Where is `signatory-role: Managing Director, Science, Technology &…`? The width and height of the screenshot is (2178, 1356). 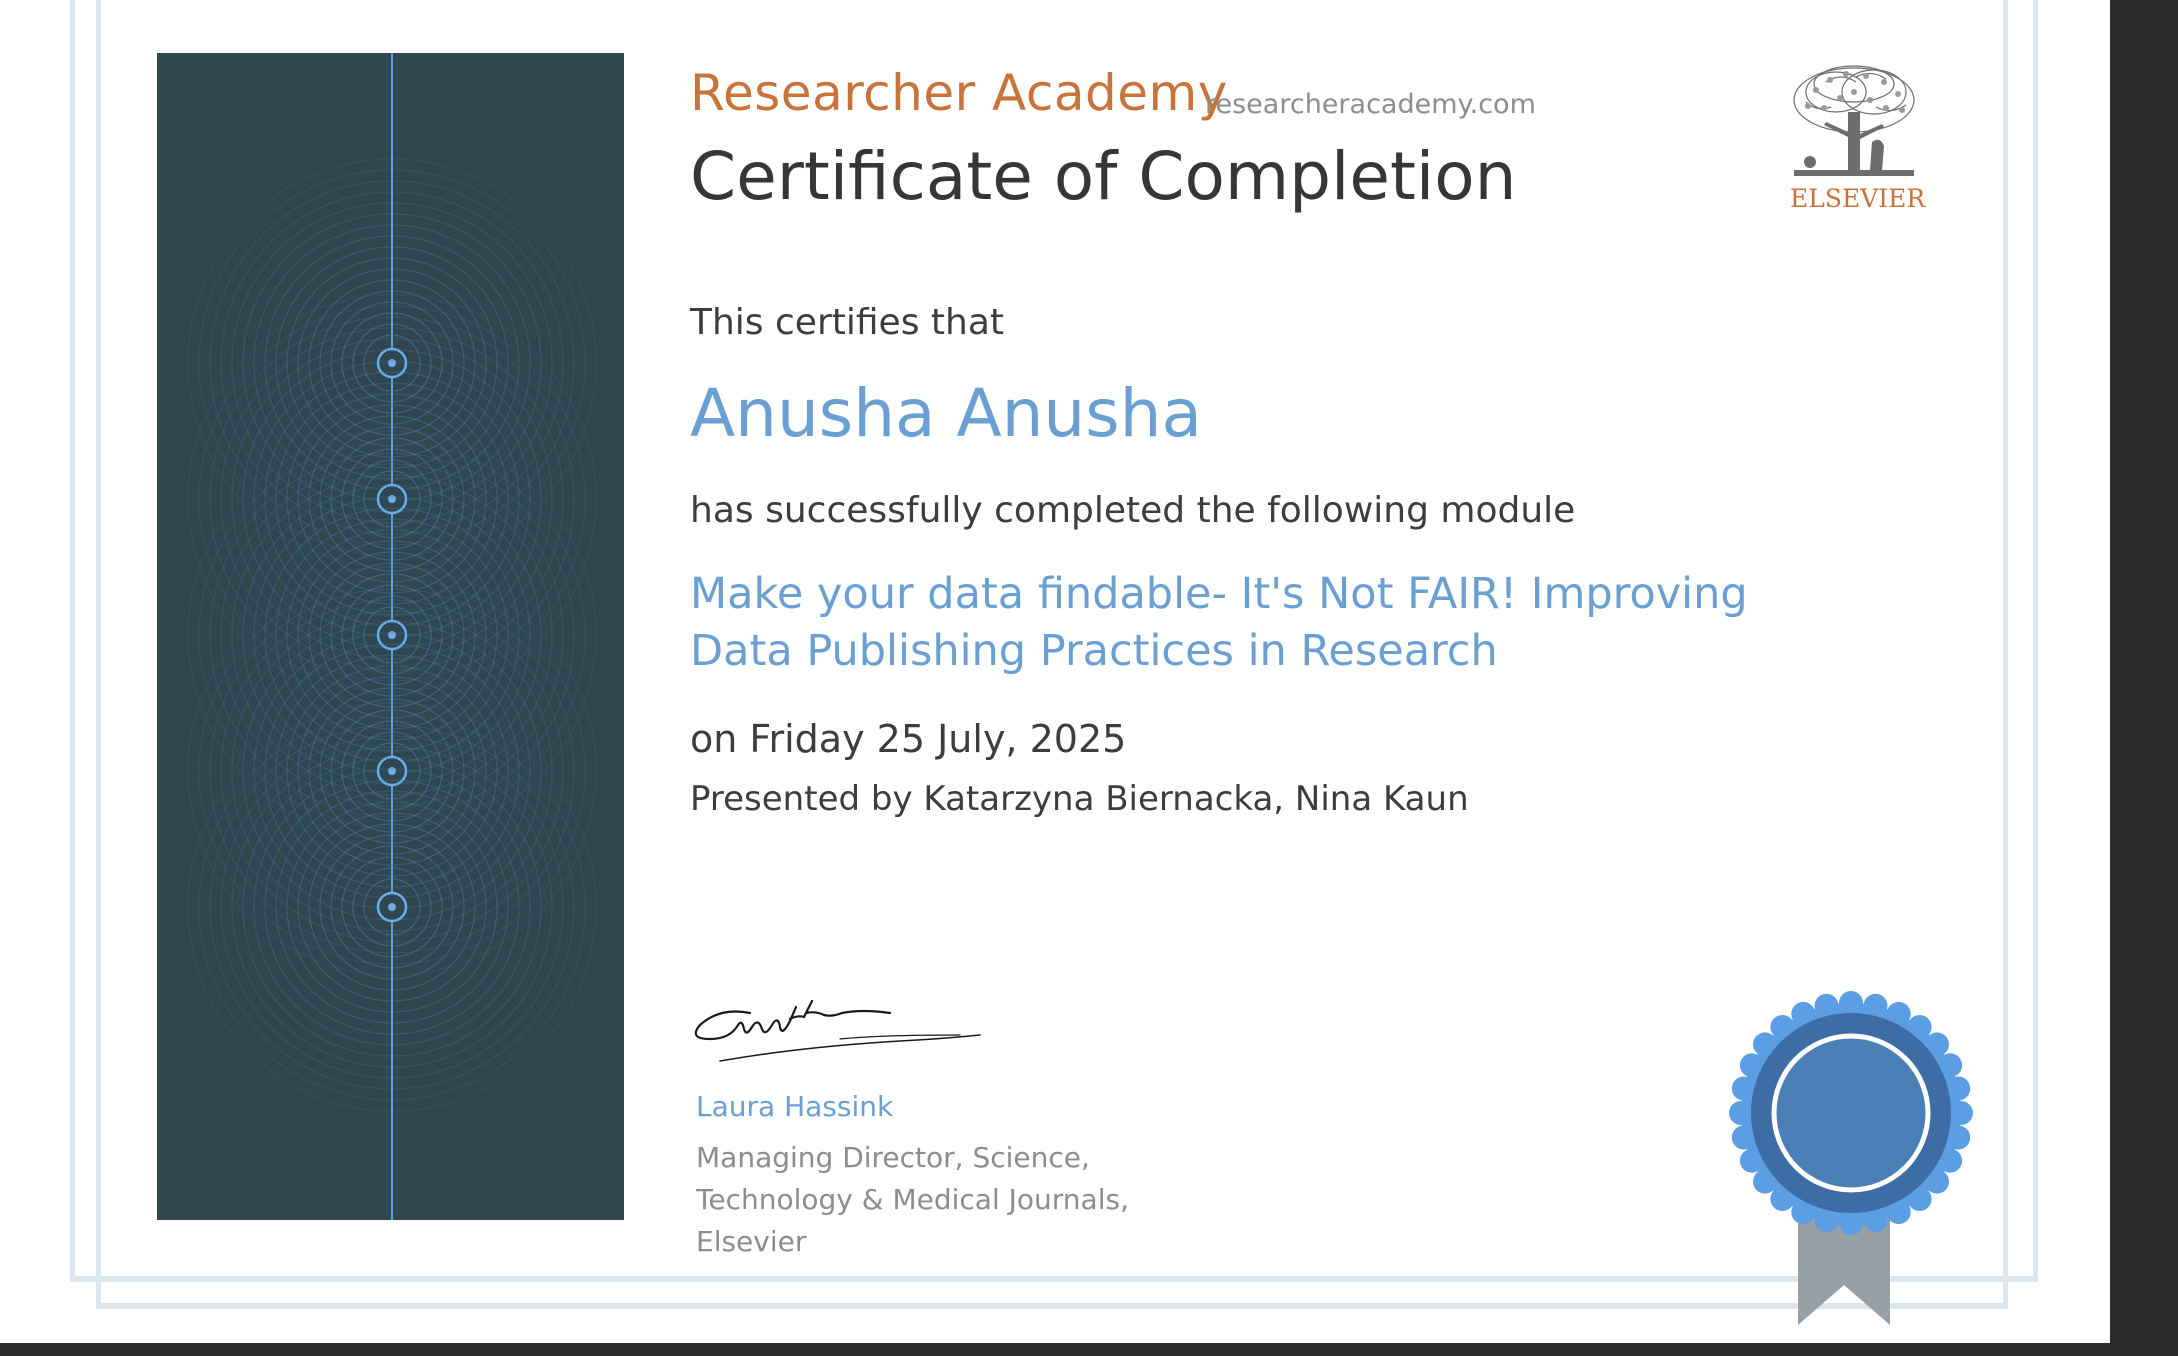 signatory-role: Managing Director, Science, Technology &… is located at coordinates (912, 1199).